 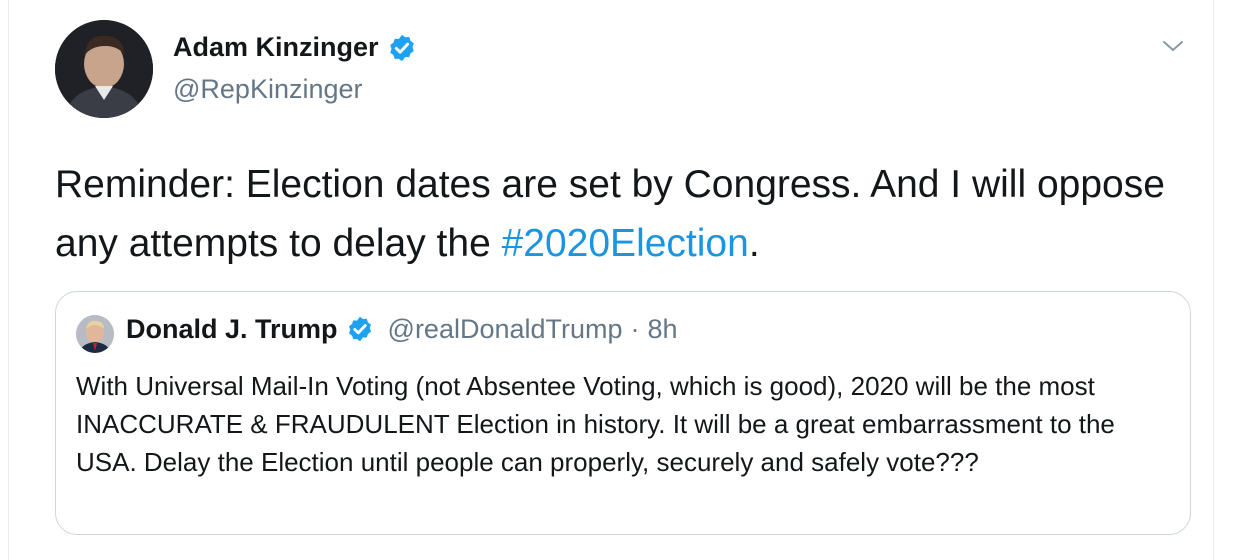 I want to click on quoted-header: Donald J. Trump @realDonaldTrump · 8h, so click(x=402, y=329).